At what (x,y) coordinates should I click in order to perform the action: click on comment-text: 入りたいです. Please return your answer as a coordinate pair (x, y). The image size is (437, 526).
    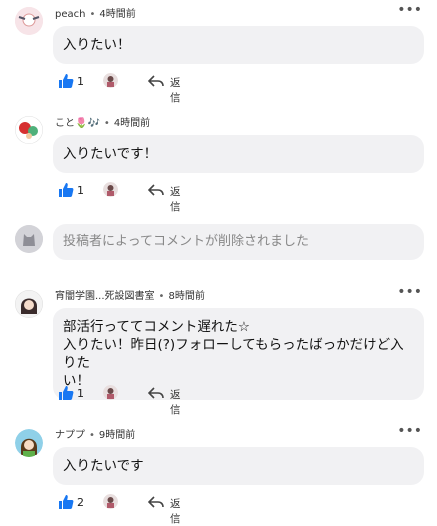
    Looking at the image, I should click on (103, 466).